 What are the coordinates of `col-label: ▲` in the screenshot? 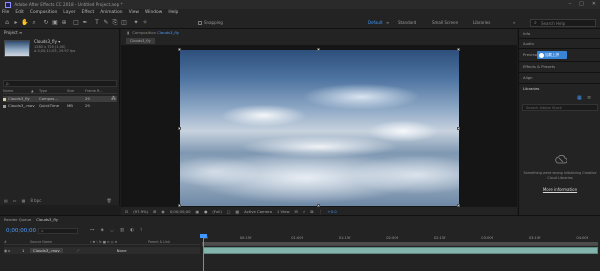 It's located at (35, 91).